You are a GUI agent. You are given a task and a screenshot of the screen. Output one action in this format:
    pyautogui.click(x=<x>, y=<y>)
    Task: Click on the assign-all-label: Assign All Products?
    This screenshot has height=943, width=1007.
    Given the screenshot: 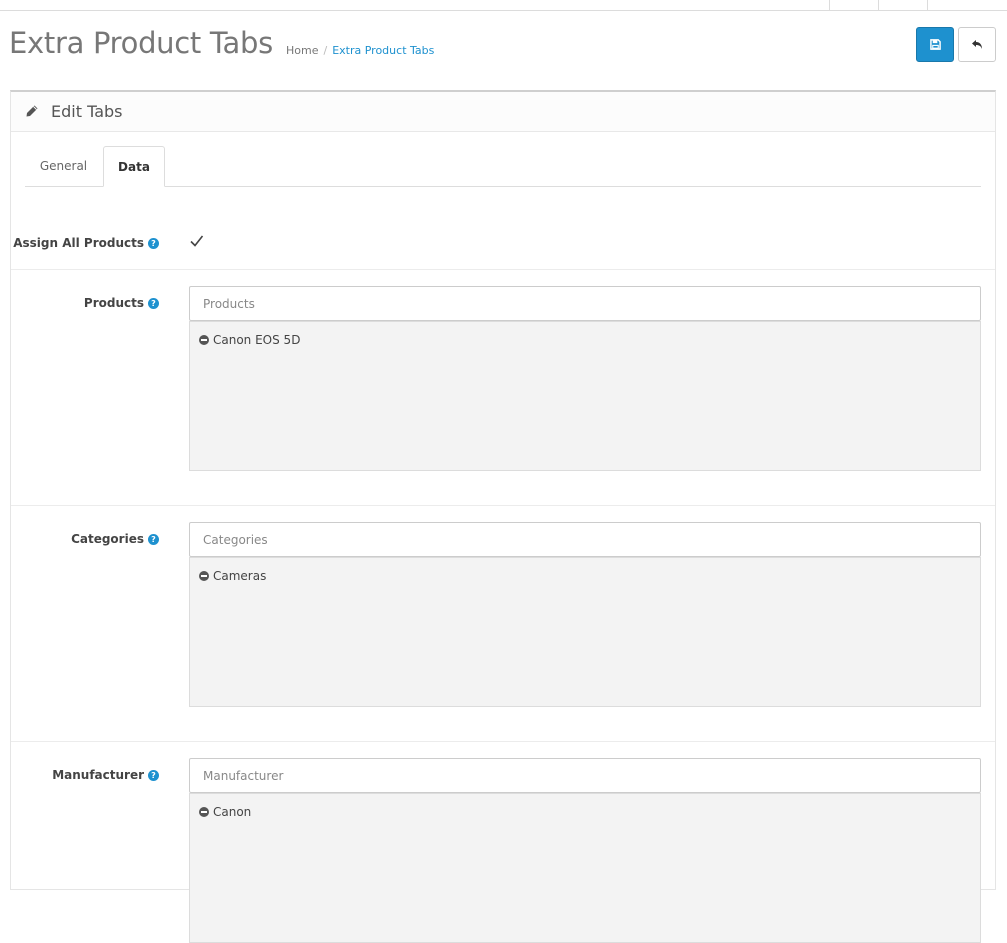 What is the action you would take?
    pyautogui.click(x=86, y=243)
    